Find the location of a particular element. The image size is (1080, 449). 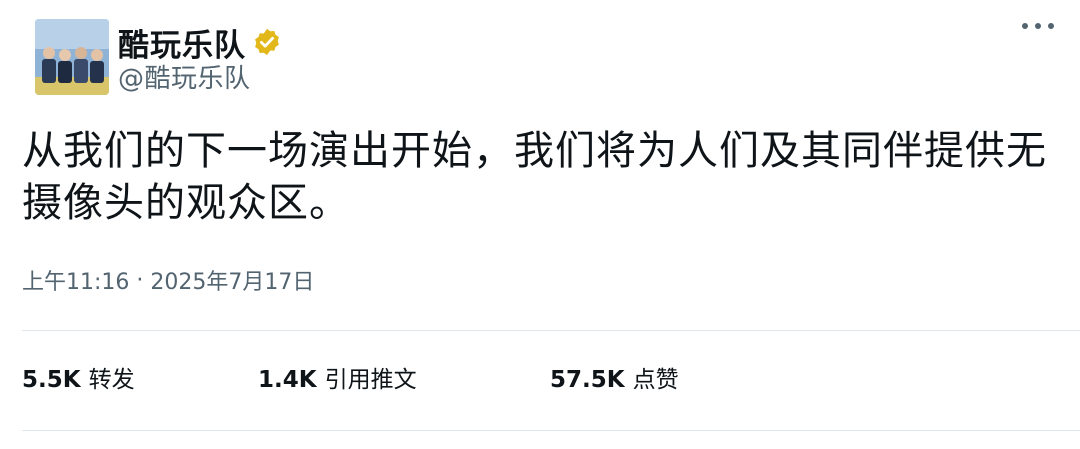

retweet-number: 5.5K is located at coordinates (51, 380).